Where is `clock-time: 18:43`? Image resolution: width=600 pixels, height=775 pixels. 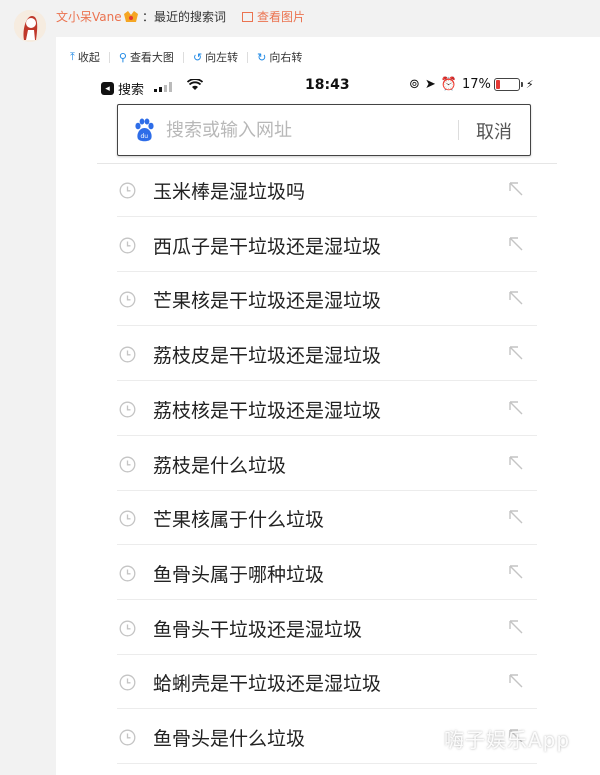 clock-time: 18:43 is located at coordinates (327, 85).